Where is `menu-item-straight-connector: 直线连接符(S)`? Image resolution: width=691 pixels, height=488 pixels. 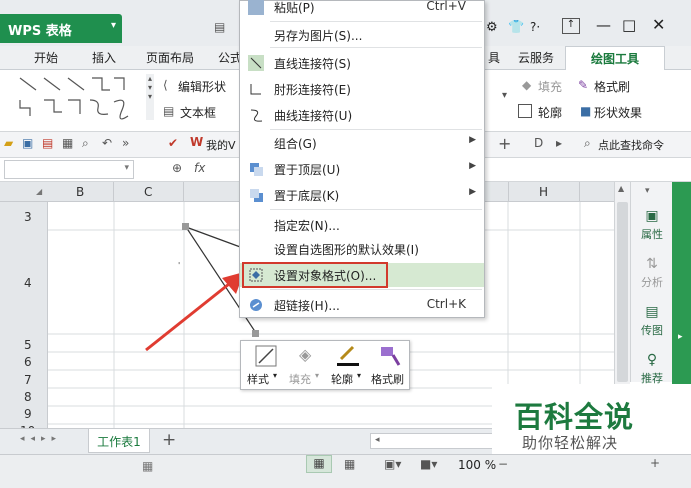
menu-item-straight-connector: 直线连接符(S) is located at coordinates (362, 63).